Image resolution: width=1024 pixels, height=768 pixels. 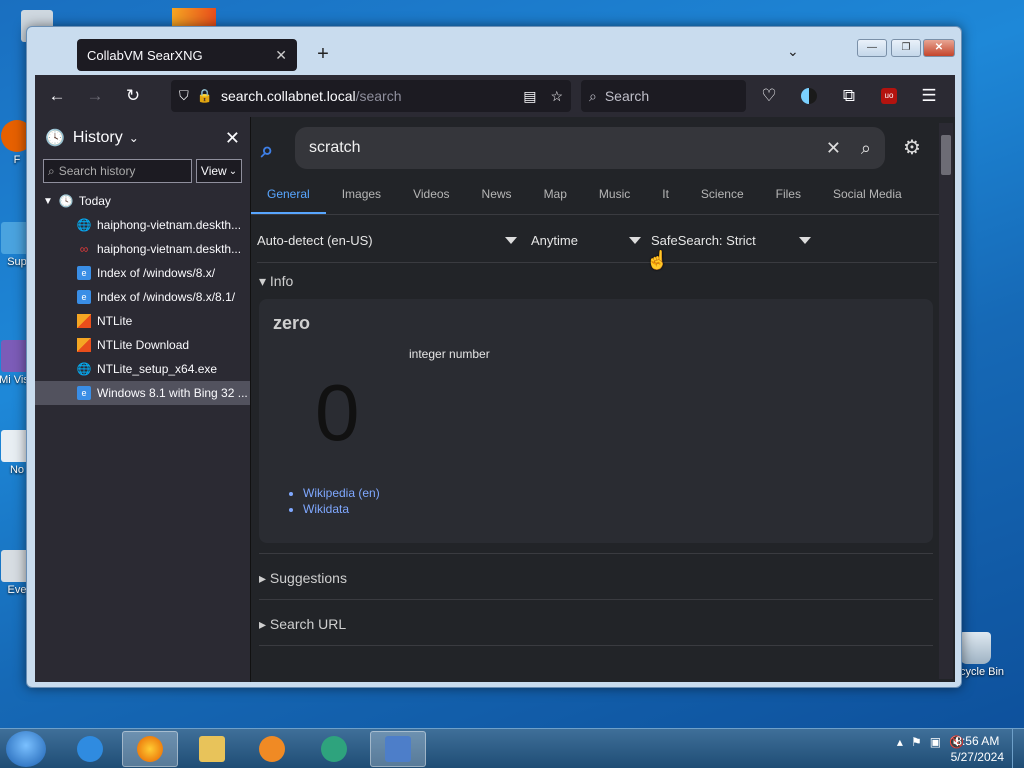 What do you see at coordinates (398, 749) in the screenshot?
I see `taskbar-setup` at bounding box center [398, 749].